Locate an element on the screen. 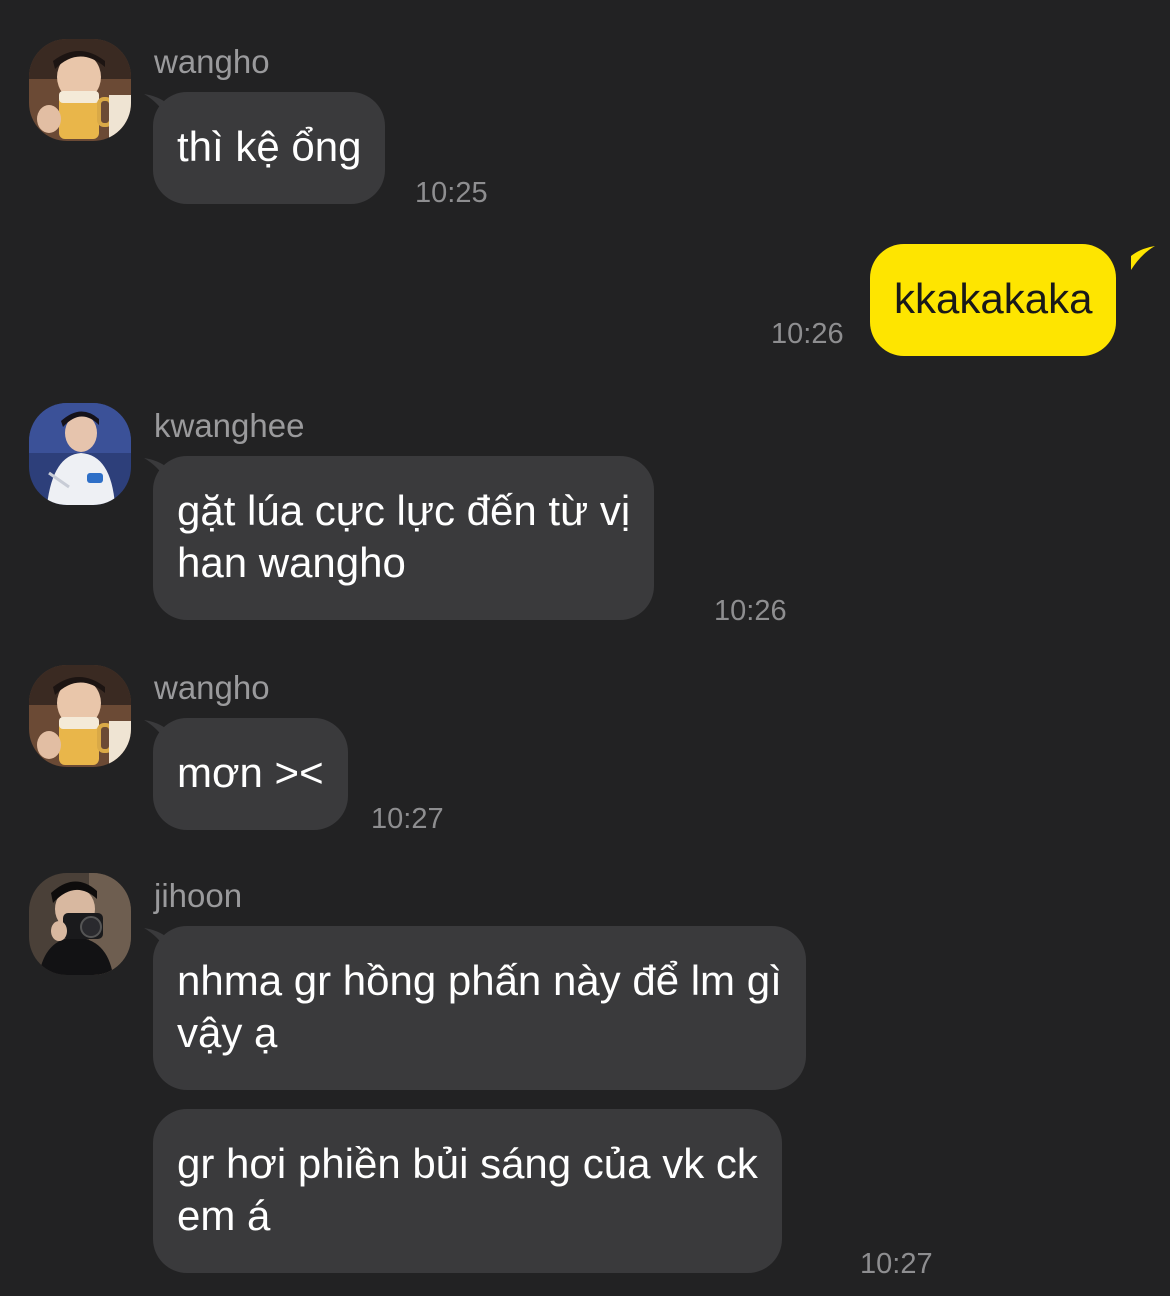  message-bubble: gặt lúa cực lực đến từ vị han wangho is located at coordinates (404, 538).